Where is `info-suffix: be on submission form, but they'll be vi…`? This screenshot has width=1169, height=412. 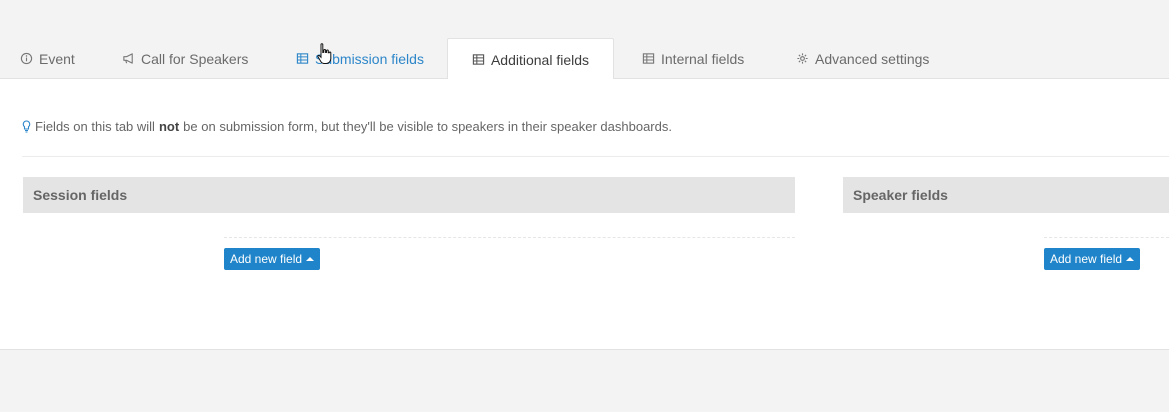
info-suffix: be on submission form, but they'll be vi… is located at coordinates (427, 126).